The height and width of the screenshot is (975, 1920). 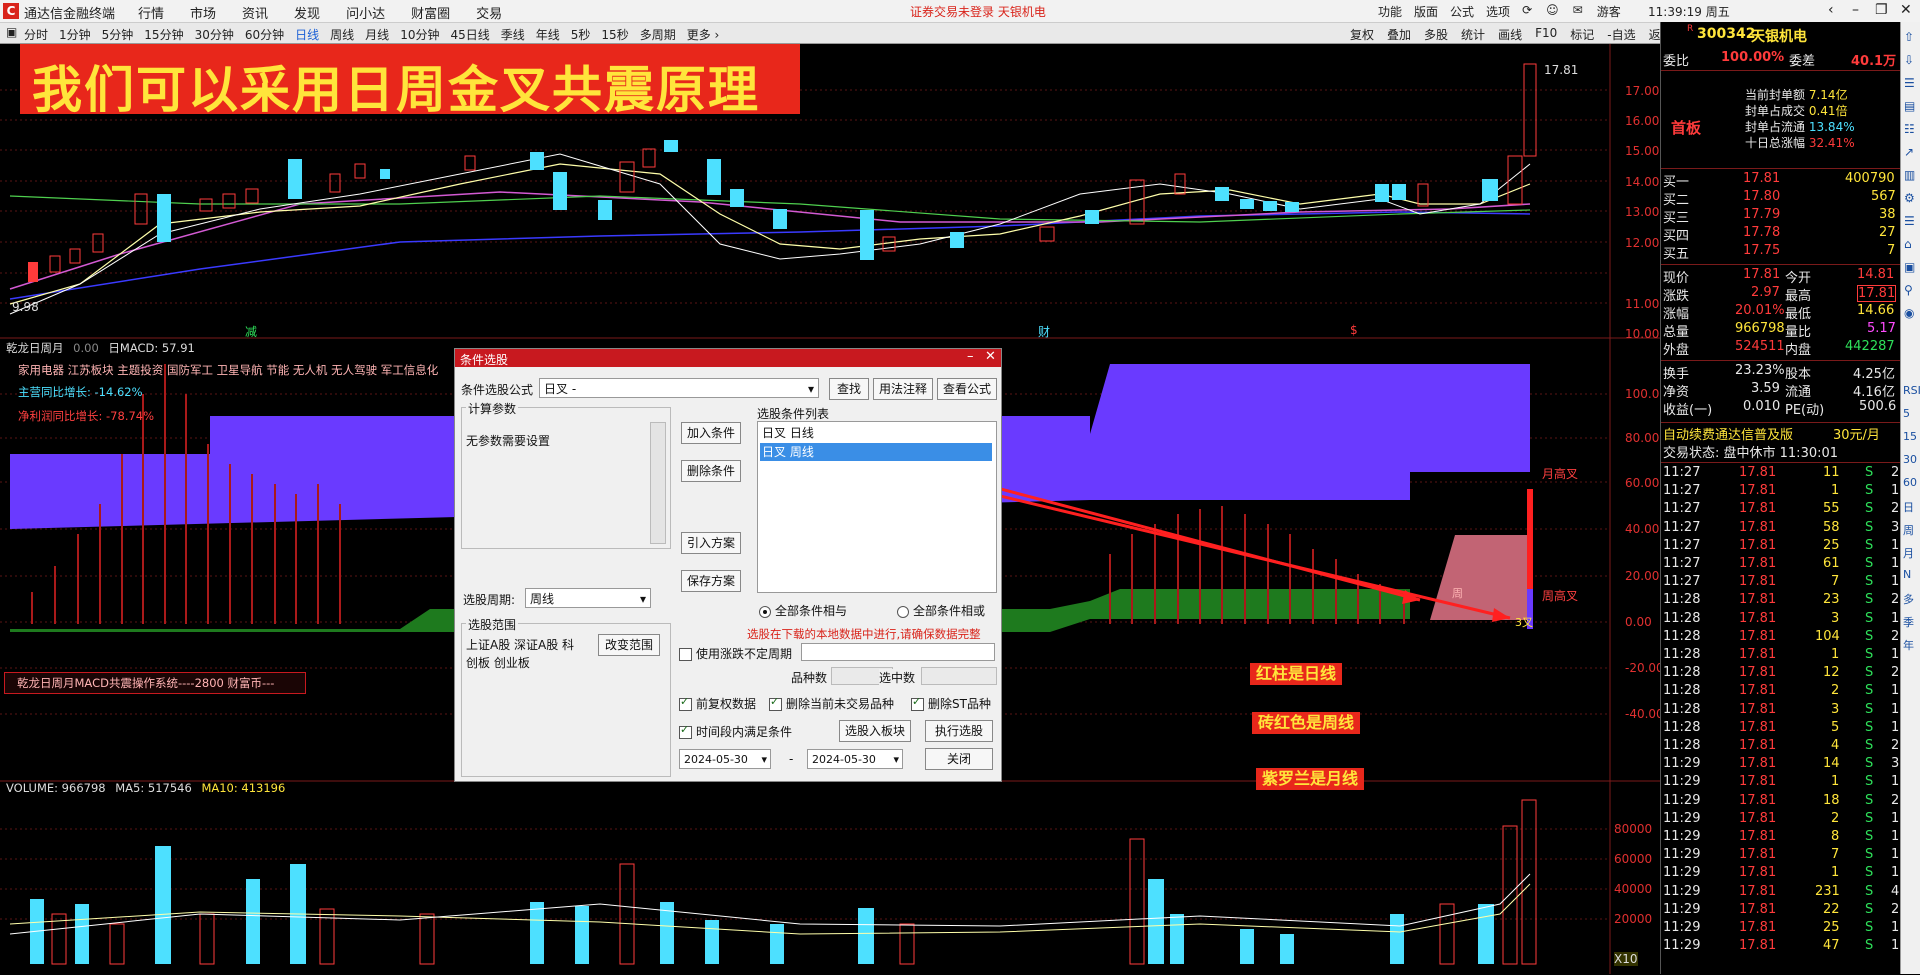 What do you see at coordinates (35, 348) in the screenshot?
I see `indicator-title: 乾龙日周月` at bounding box center [35, 348].